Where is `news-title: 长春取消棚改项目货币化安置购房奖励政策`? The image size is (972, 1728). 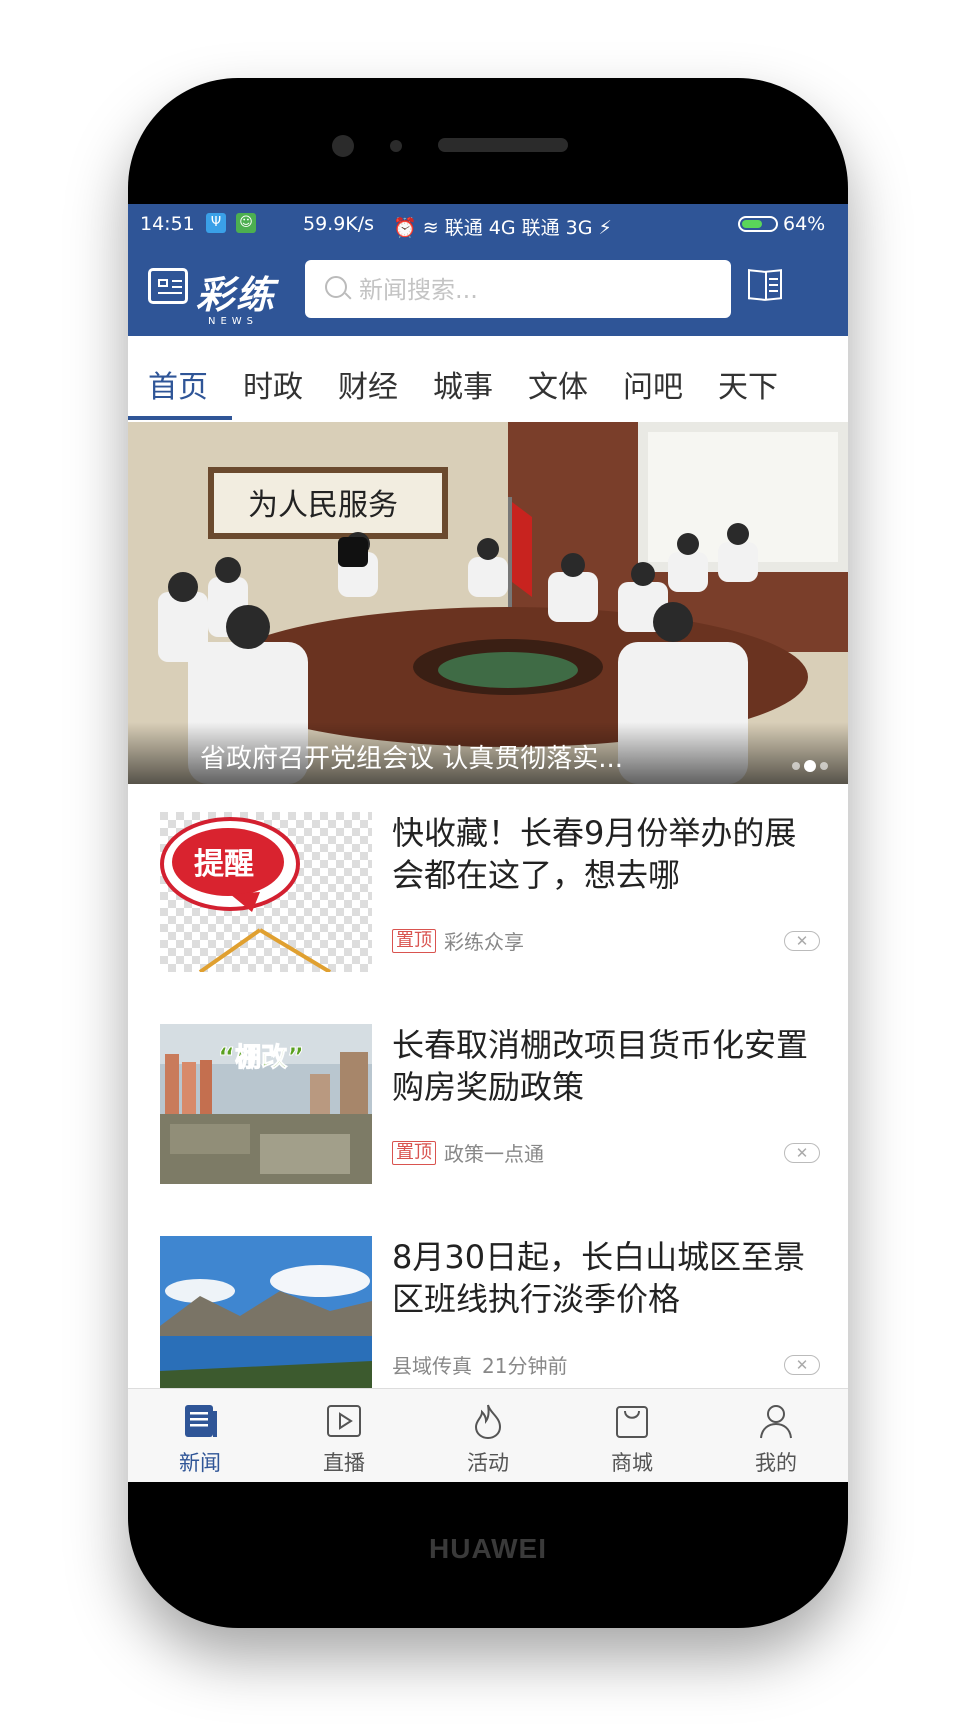
news-title: 长春取消棚改项目货币化安置购房奖励政策 is located at coordinates (600, 1066).